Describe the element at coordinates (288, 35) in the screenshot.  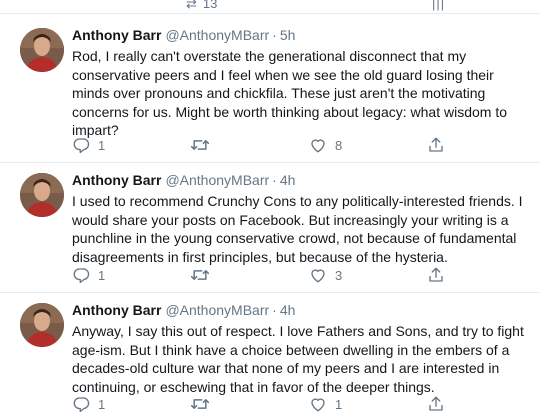
I see `tweet-timestamp: 5h` at that location.